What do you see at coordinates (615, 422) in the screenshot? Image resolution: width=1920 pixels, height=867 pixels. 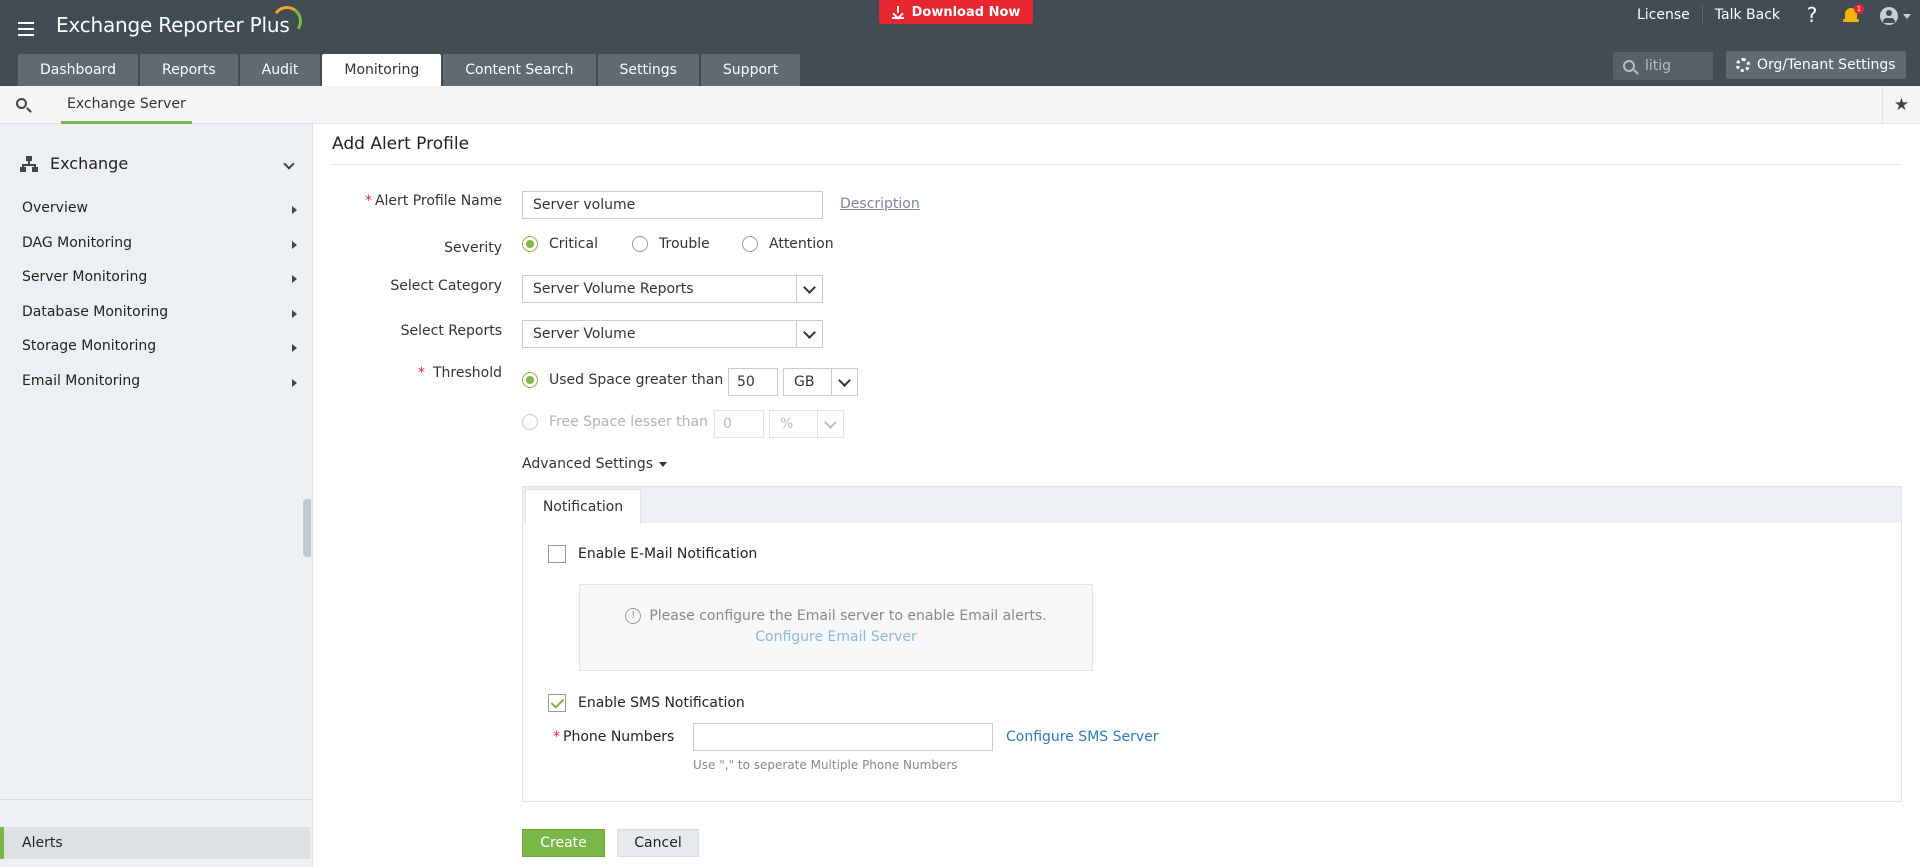 I see `free-space-radio: Free Space lesser than` at bounding box center [615, 422].